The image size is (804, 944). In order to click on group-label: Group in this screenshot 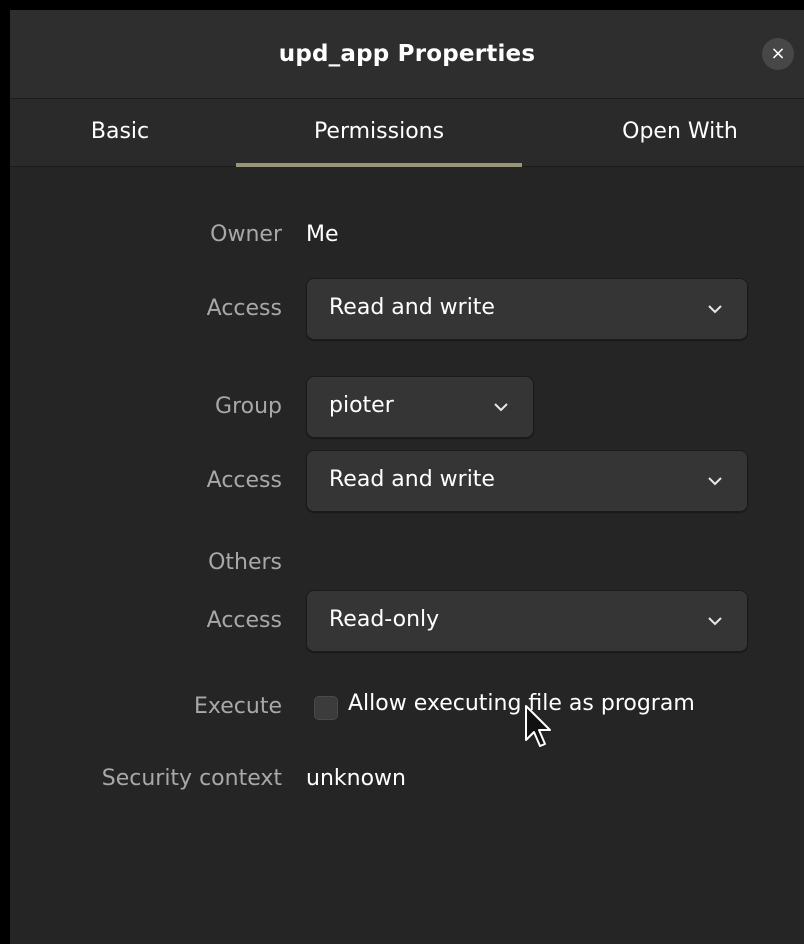, I will do `click(248, 406)`.